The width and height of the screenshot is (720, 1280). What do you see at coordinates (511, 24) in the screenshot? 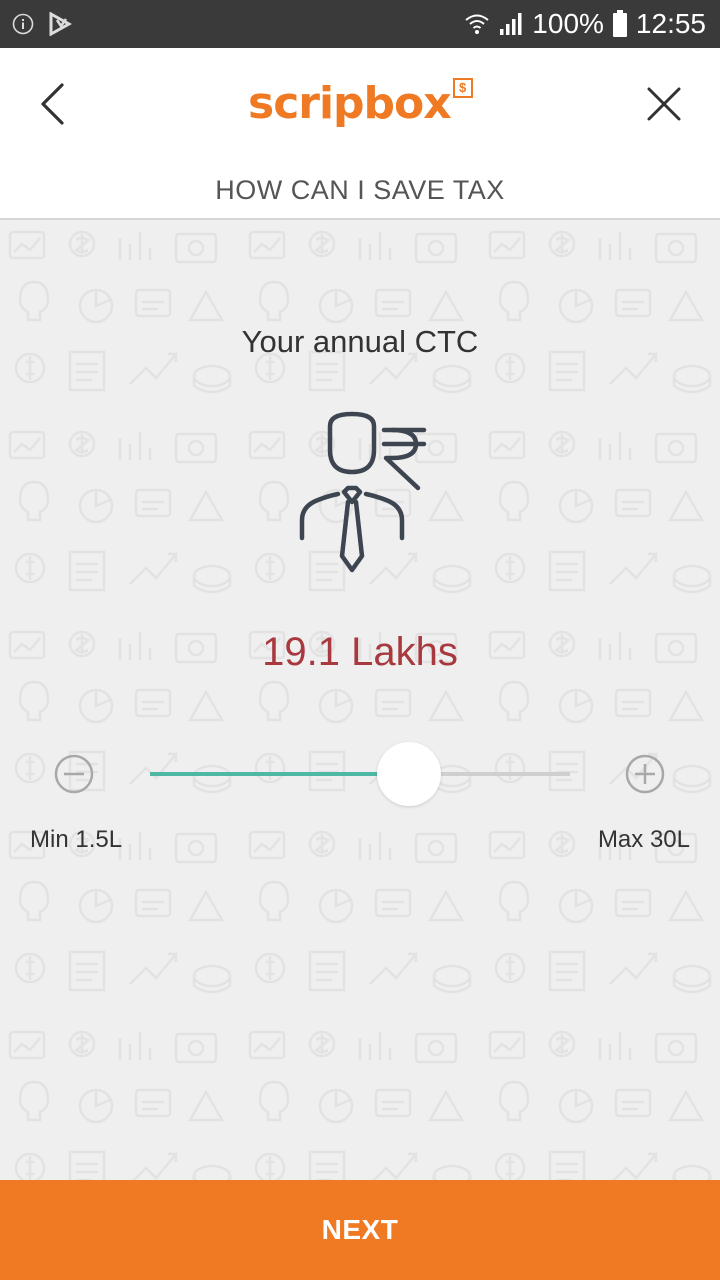
I see `signal-icon` at bounding box center [511, 24].